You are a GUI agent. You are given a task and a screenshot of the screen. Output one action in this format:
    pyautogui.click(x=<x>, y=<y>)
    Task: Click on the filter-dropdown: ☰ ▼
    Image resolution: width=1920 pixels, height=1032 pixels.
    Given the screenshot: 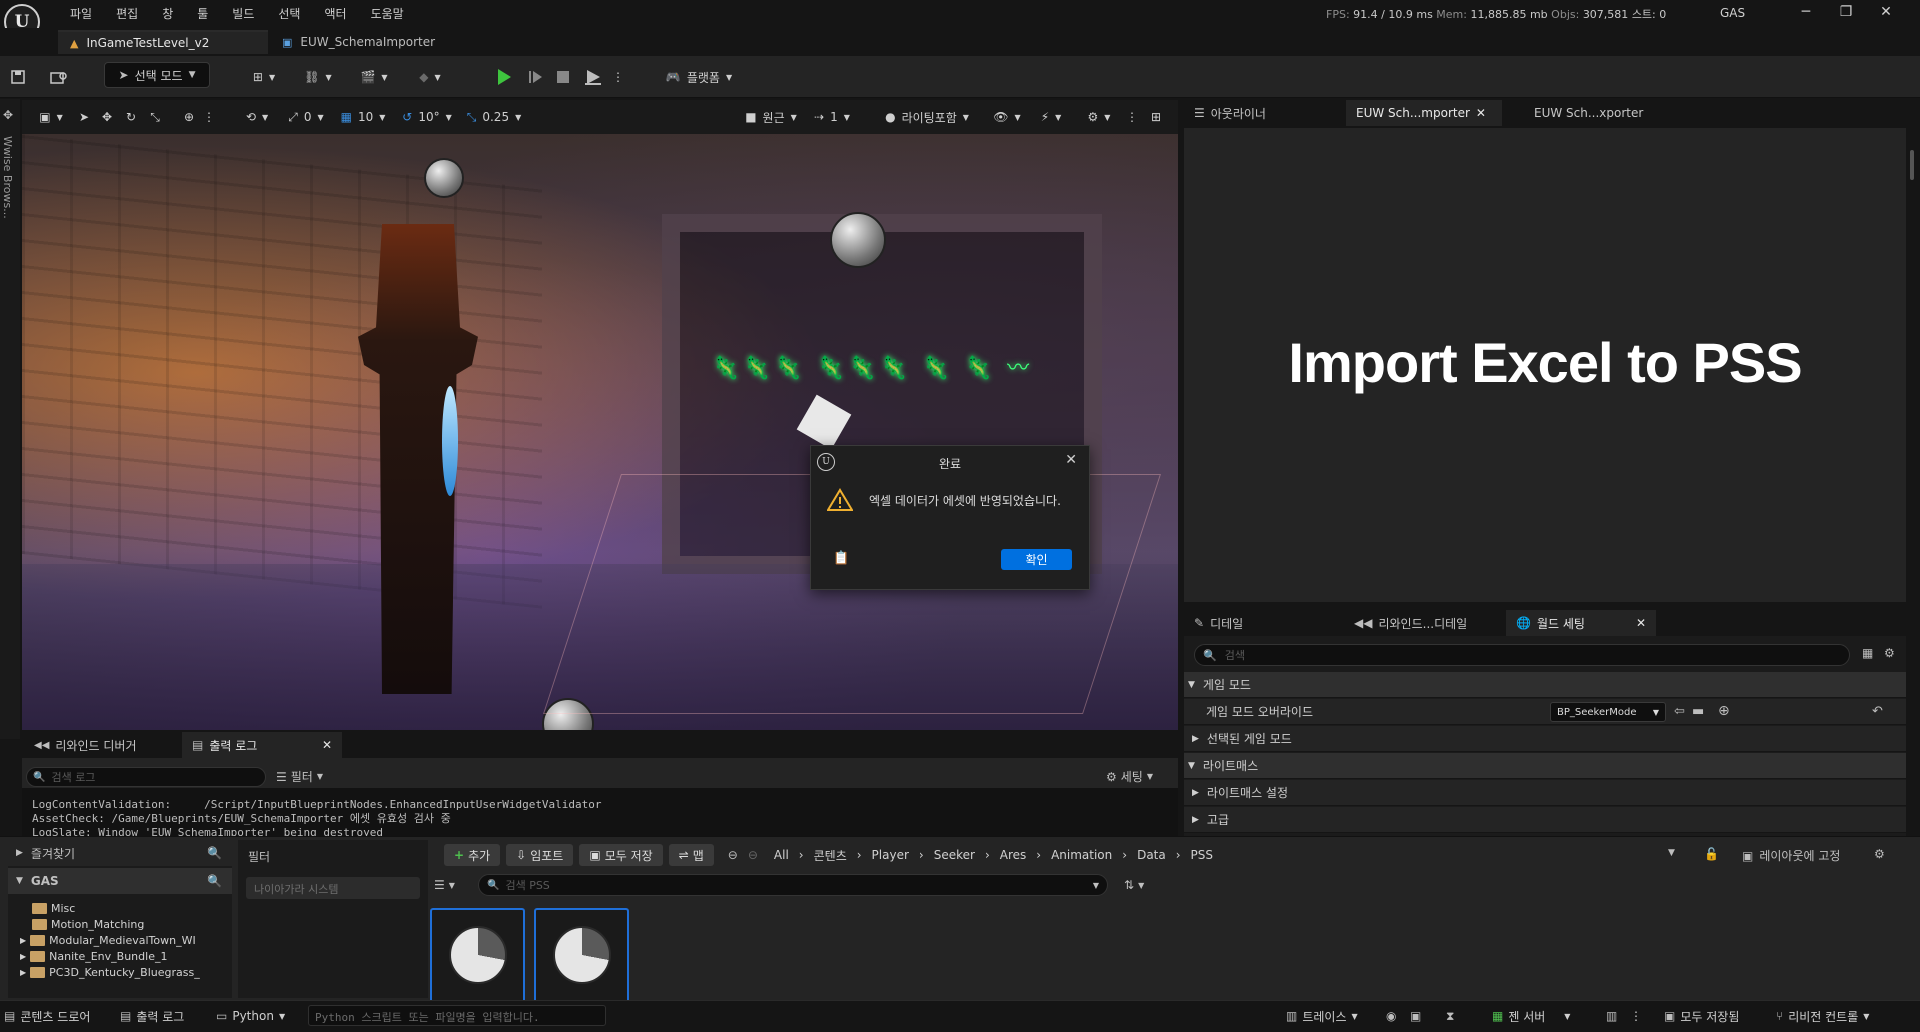 What is the action you would take?
    pyautogui.click(x=444, y=885)
    